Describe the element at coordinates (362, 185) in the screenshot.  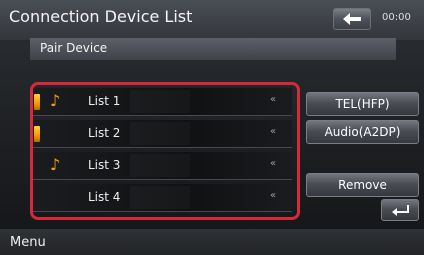
I see `remove-button: Remove` at that location.